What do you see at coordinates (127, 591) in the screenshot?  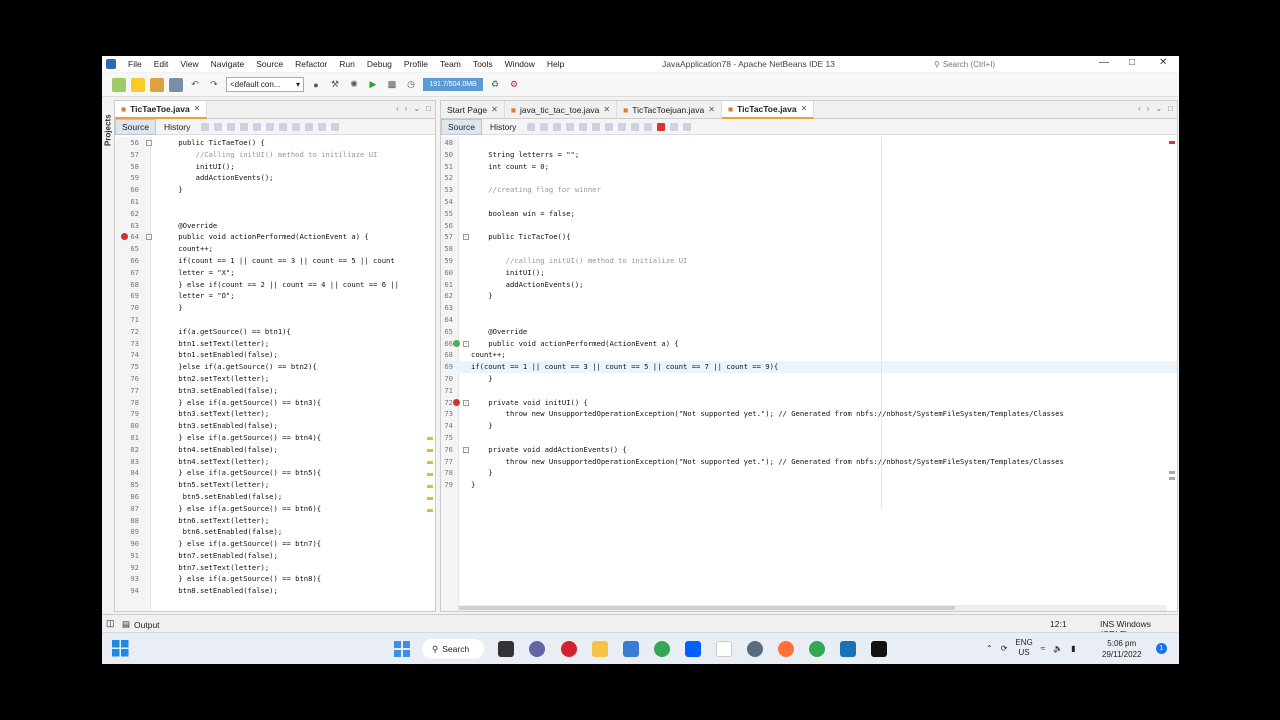 I see `line-number: 94` at bounding box center [127, 591].